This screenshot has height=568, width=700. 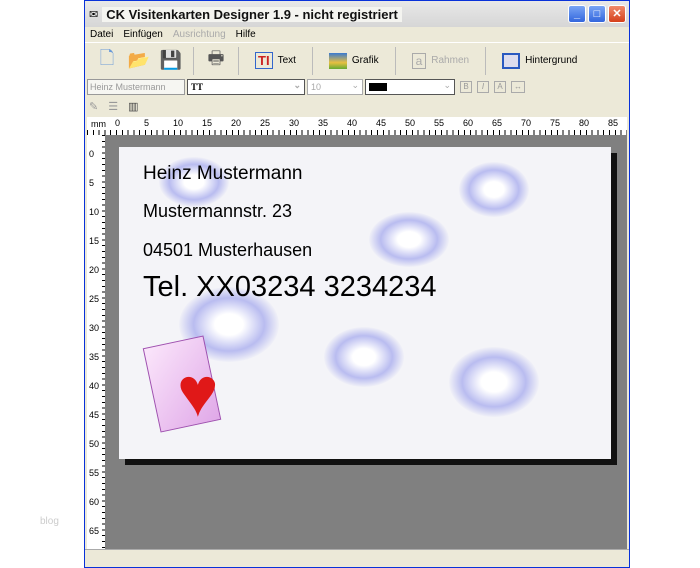 I want to click on horizontal-ruler: mm 0 5 10 15 20 25 30 35 40 45 50 55 60 65 70 75 80 85, so click(x=357, y=126).